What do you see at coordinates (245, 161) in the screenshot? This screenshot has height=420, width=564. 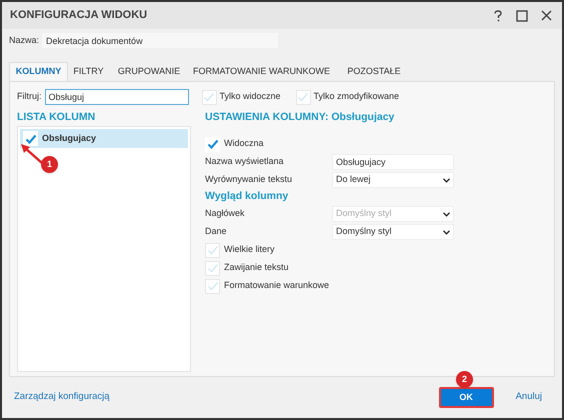 I see `field-label: Nazwa wyświetlana` at bounding box center [245, 161].